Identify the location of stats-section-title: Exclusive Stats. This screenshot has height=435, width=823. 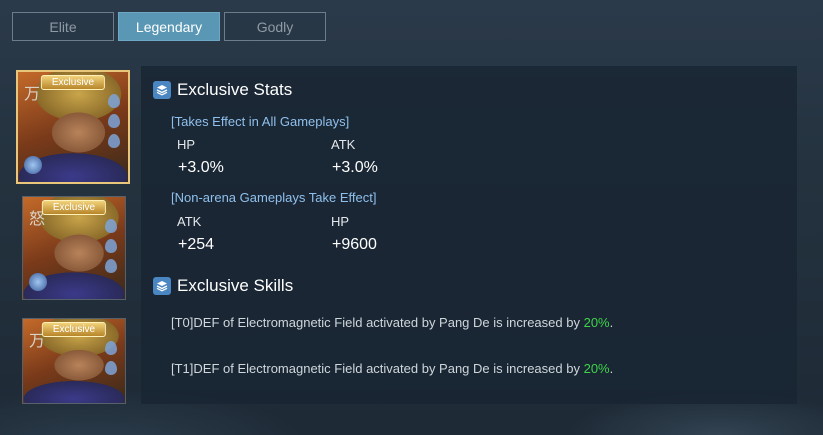
(222, 90).